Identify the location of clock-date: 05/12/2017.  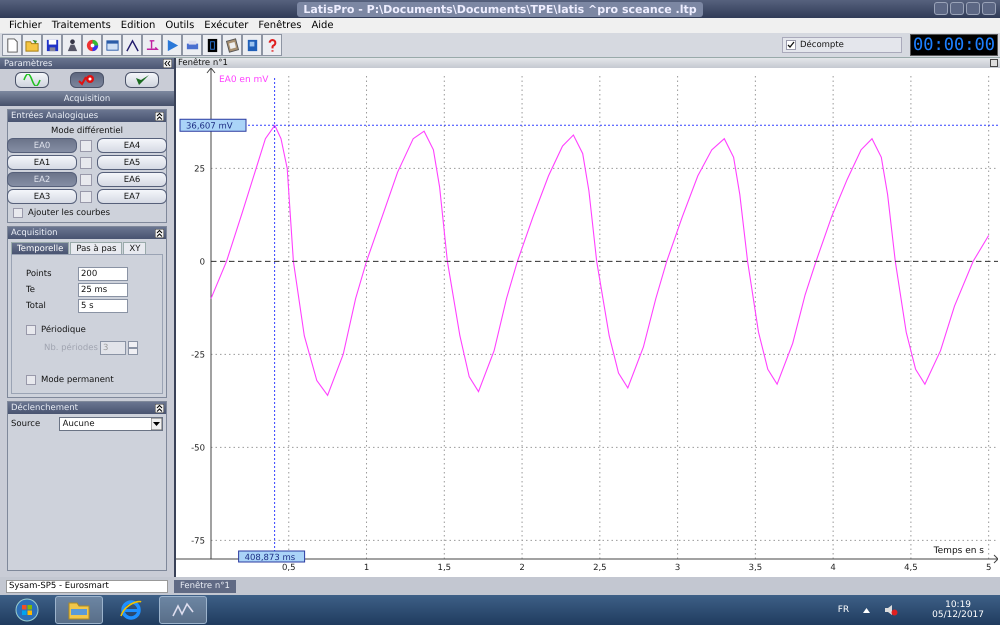
(958, 615).